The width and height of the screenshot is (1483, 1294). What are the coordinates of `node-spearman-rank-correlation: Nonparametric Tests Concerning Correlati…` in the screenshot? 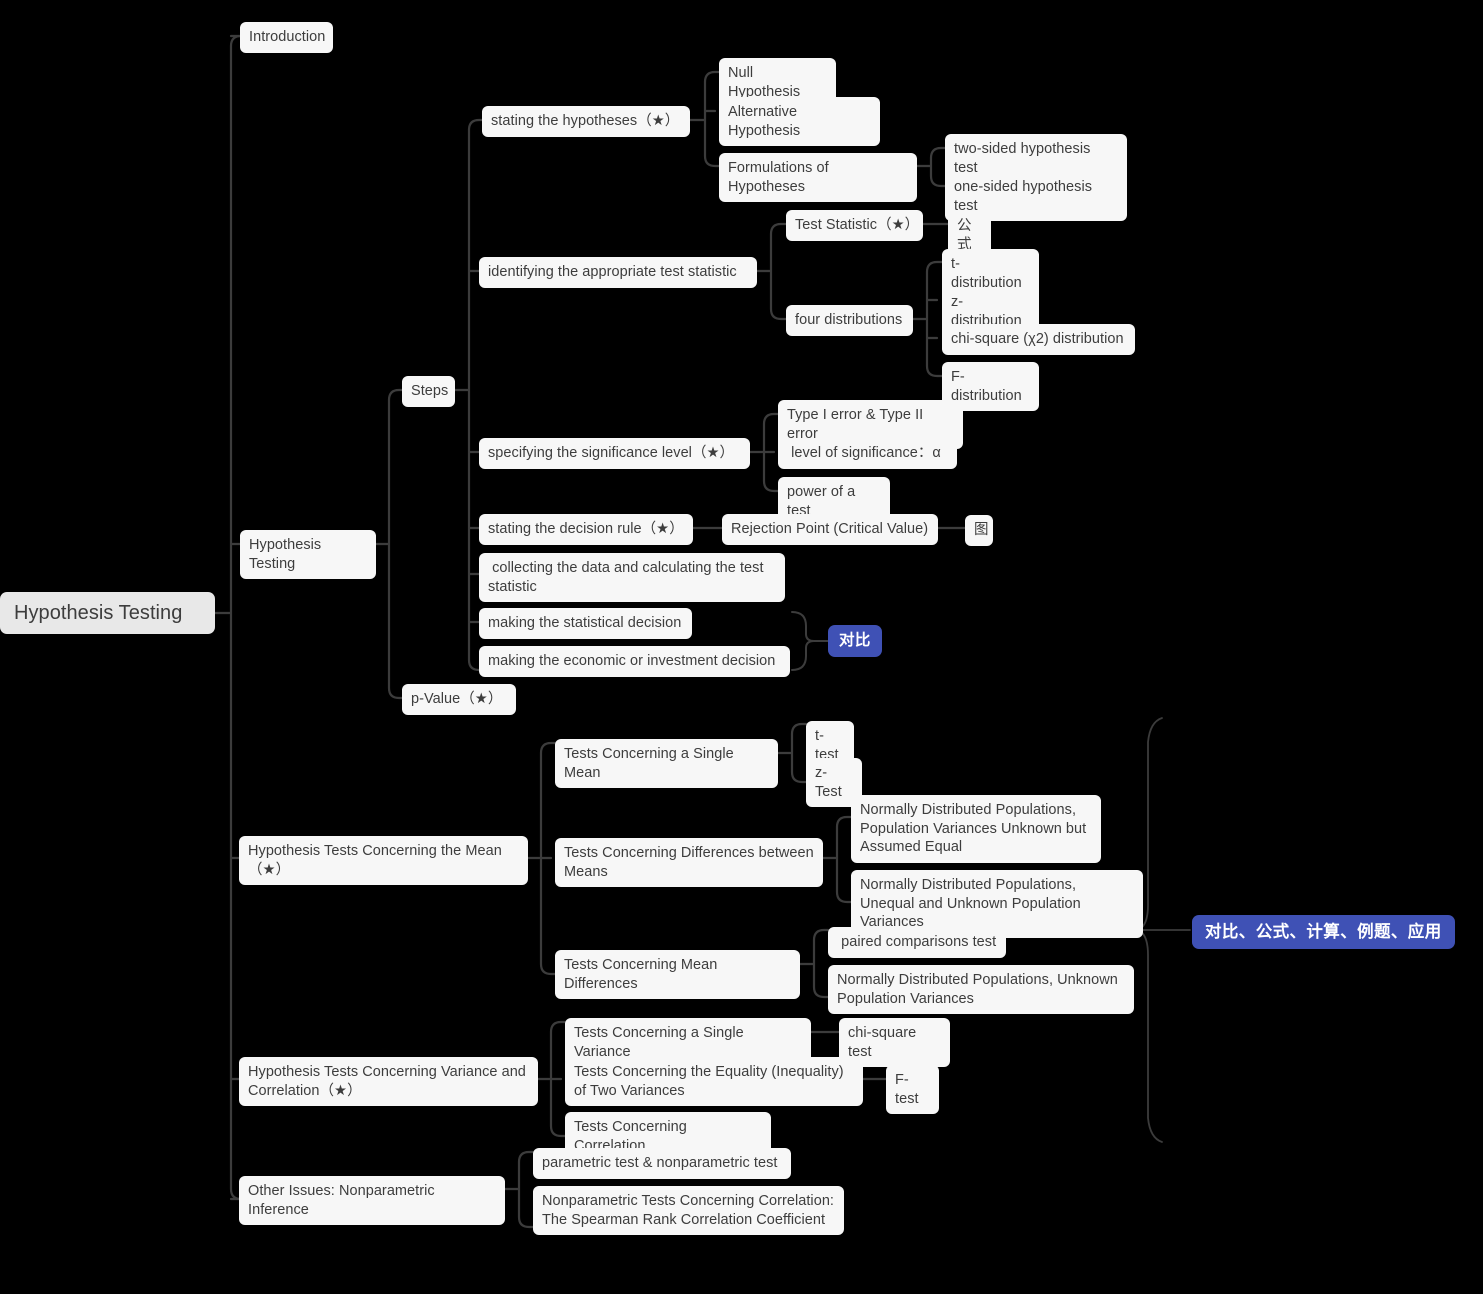 It's located at (688, 1210).